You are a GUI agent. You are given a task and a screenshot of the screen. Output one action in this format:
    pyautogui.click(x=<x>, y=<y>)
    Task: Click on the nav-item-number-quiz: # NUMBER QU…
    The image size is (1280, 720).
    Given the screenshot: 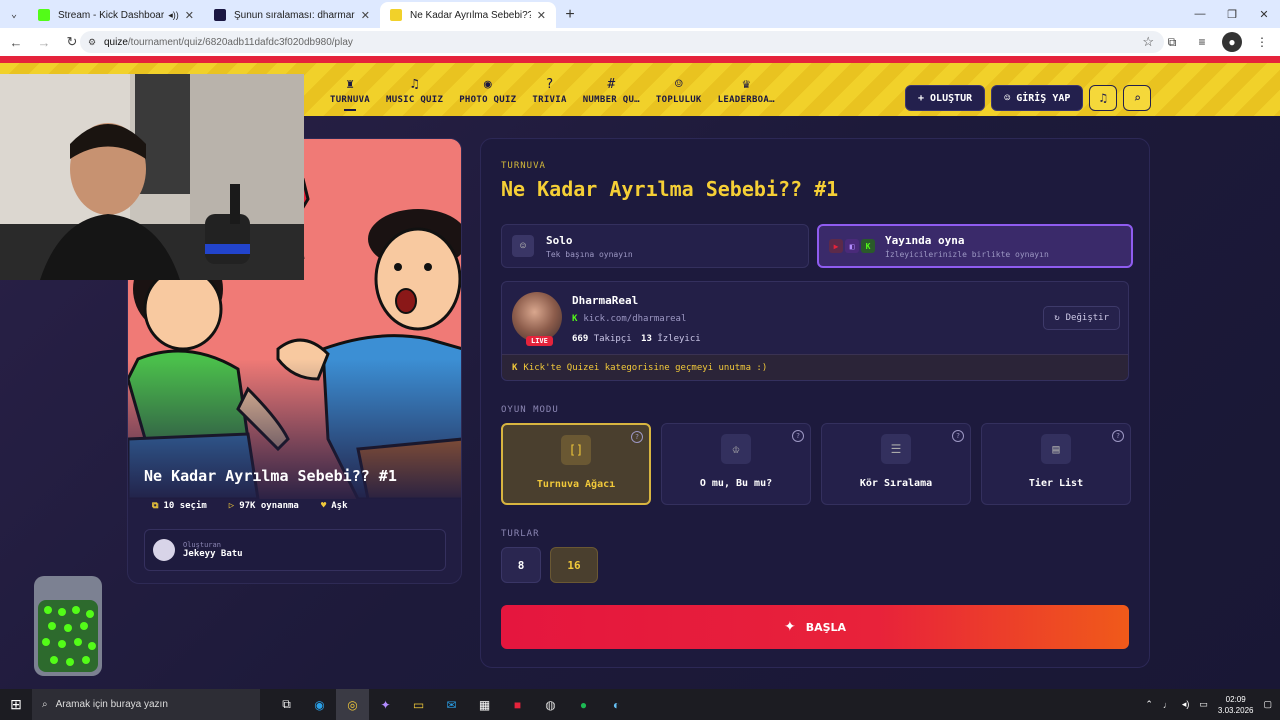 What is the action you would take?
    pyautogui.click(x=611, y=94)
    